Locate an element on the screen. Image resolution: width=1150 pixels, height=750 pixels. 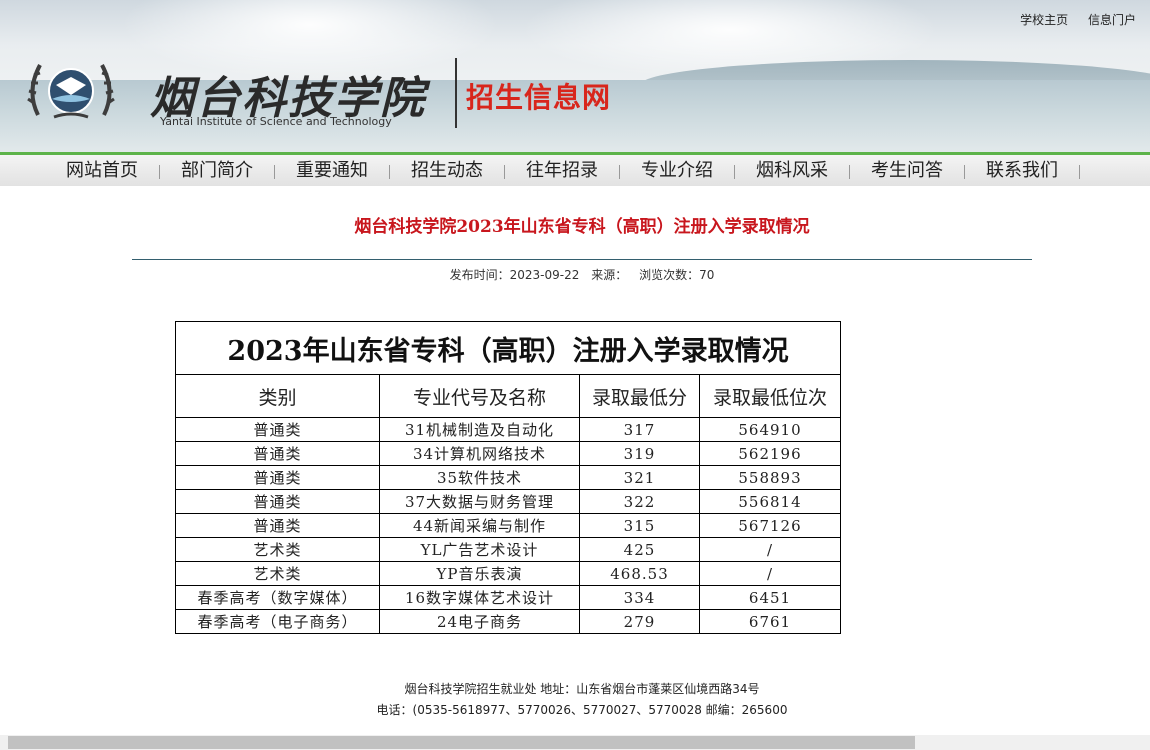
table-cell: 37大数据与财务管理 is located at coordinates (479, 501).